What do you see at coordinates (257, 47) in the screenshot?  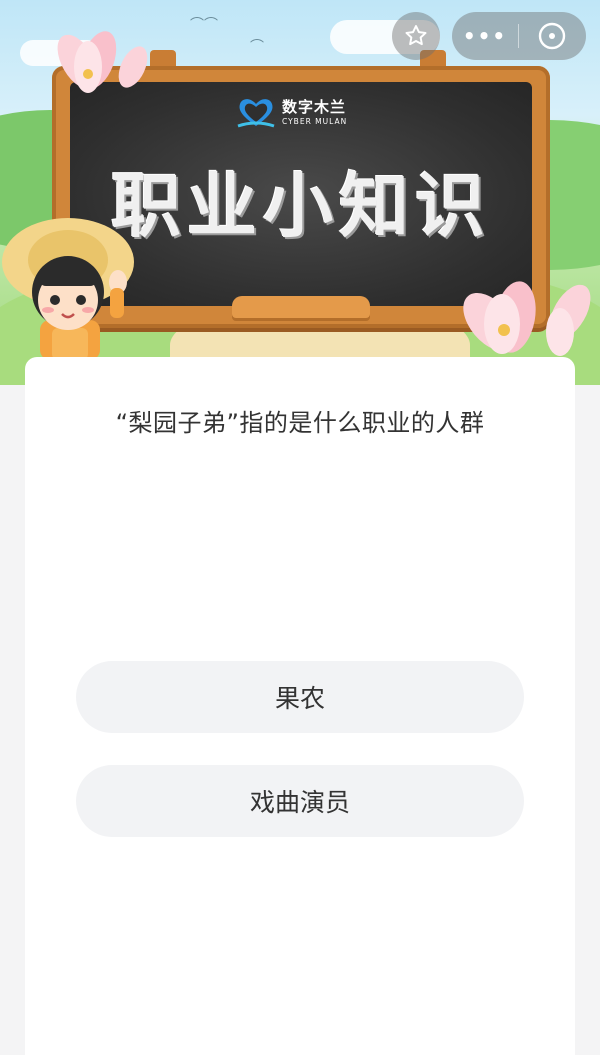 I see `bird-icon: ⌒` at bounding box center [257, 47].